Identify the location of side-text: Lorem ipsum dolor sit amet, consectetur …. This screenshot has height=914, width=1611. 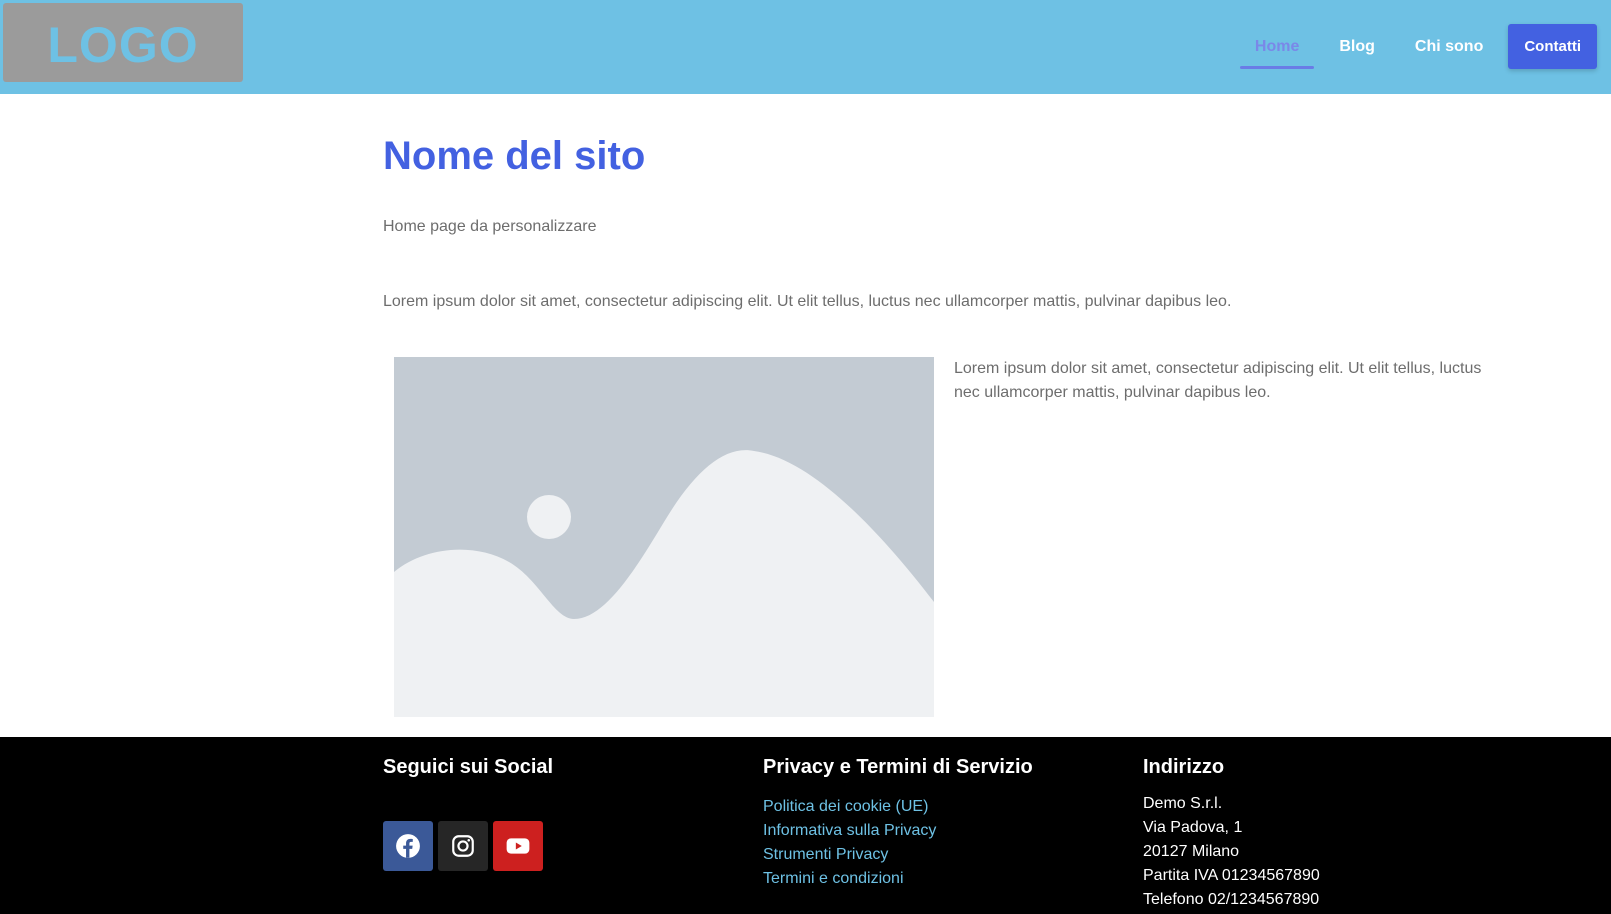
(1218, 380).